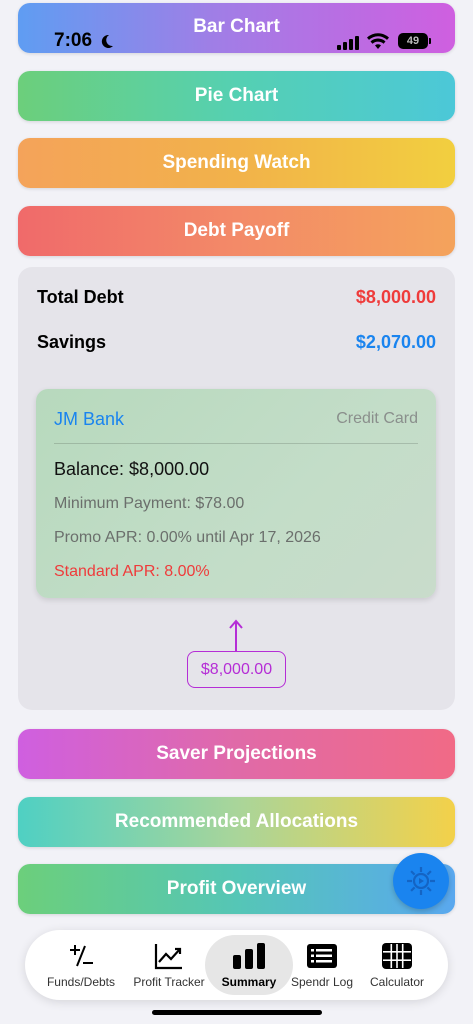 Image resolution: width=473 pixels, height=1024 pixels. I want to click on debt-payoff-label: Debt Payoff, so click(236, 230).